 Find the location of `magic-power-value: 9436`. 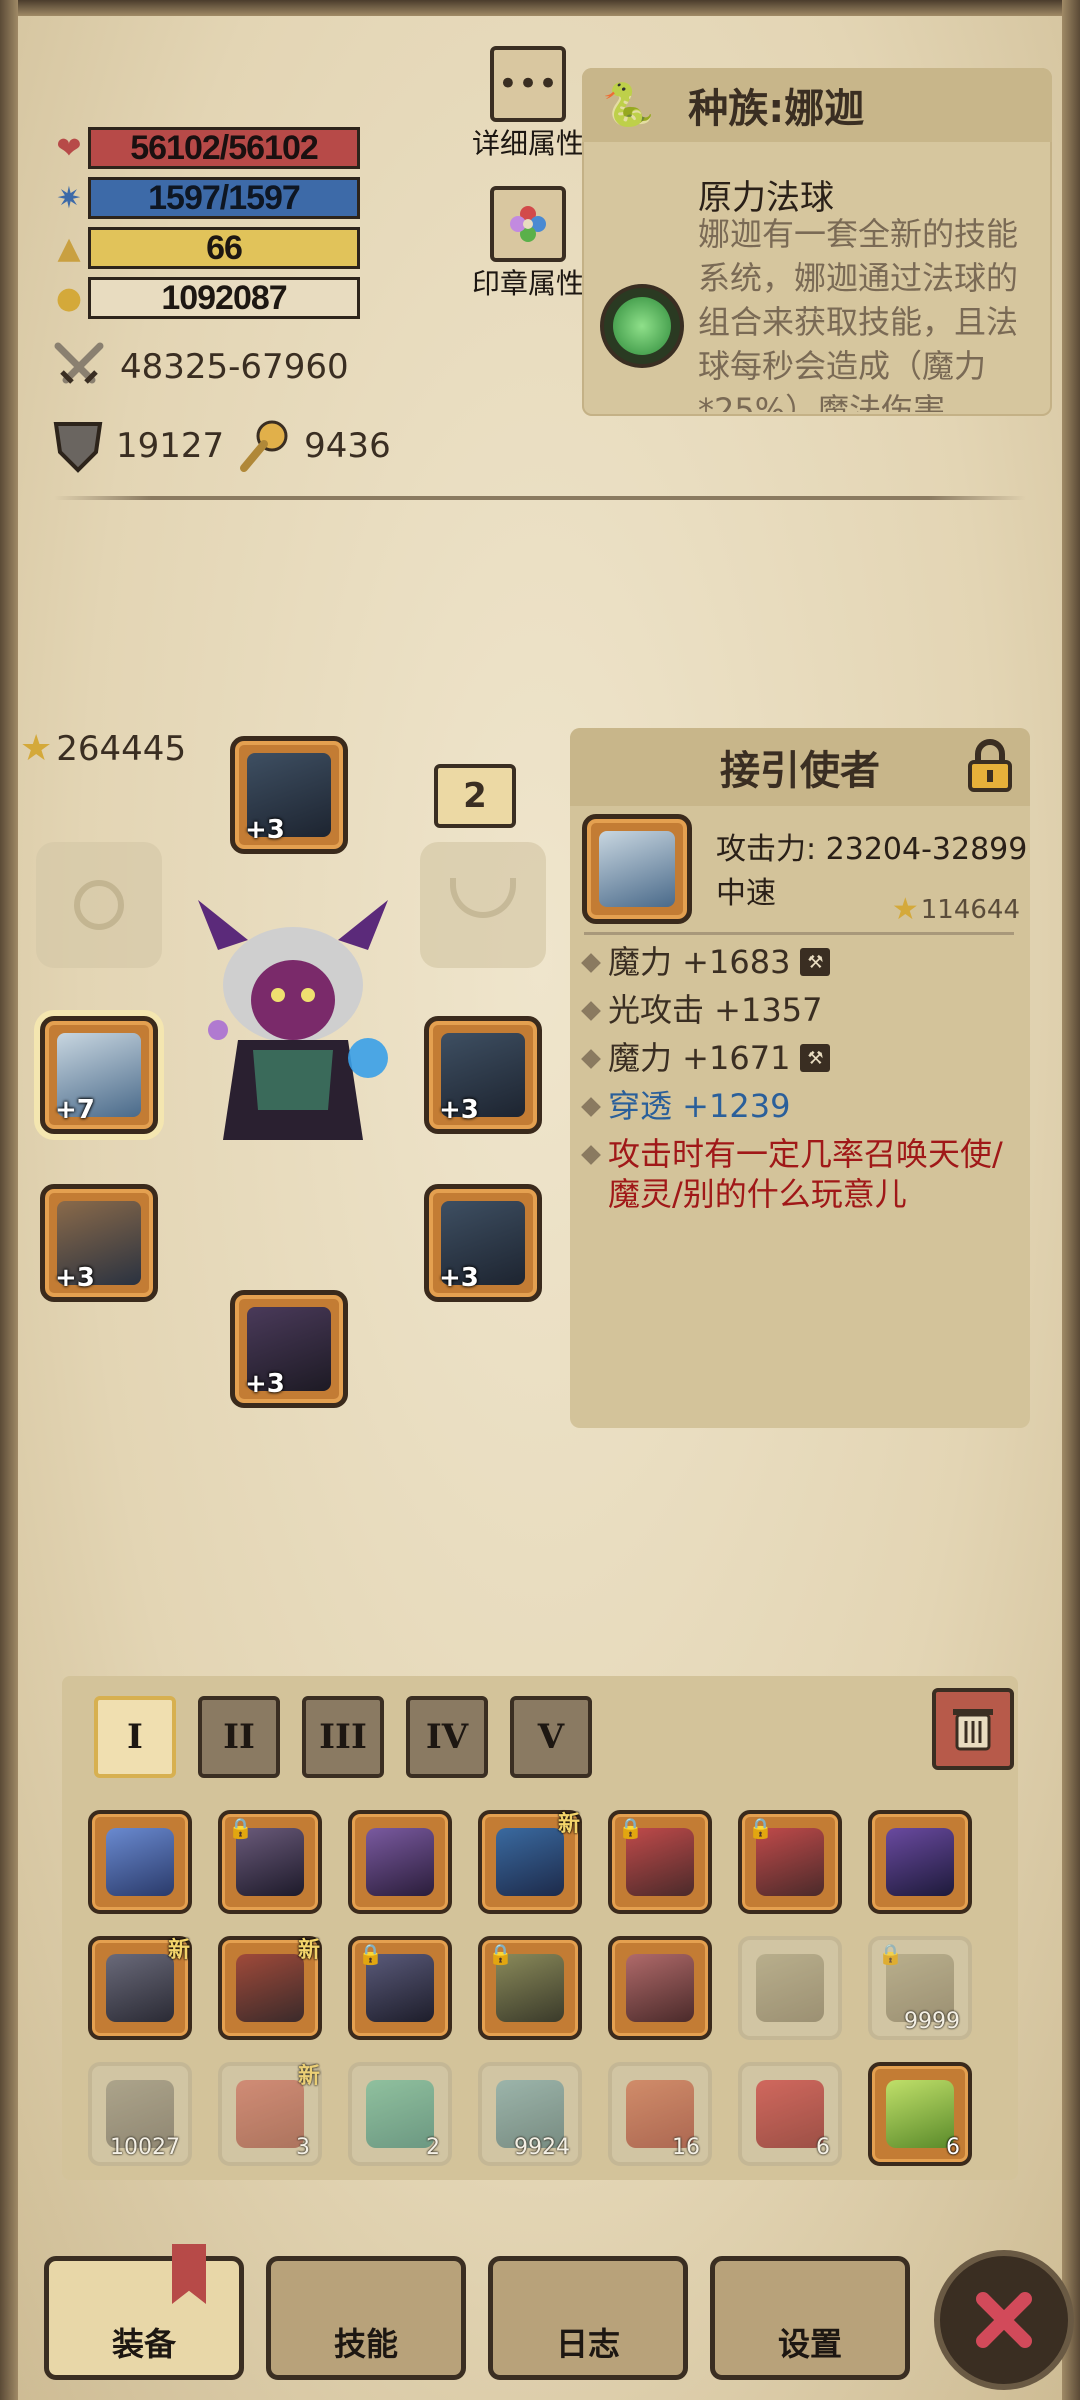

magic-power-value: 9436 is located at coordinates (347, 446).